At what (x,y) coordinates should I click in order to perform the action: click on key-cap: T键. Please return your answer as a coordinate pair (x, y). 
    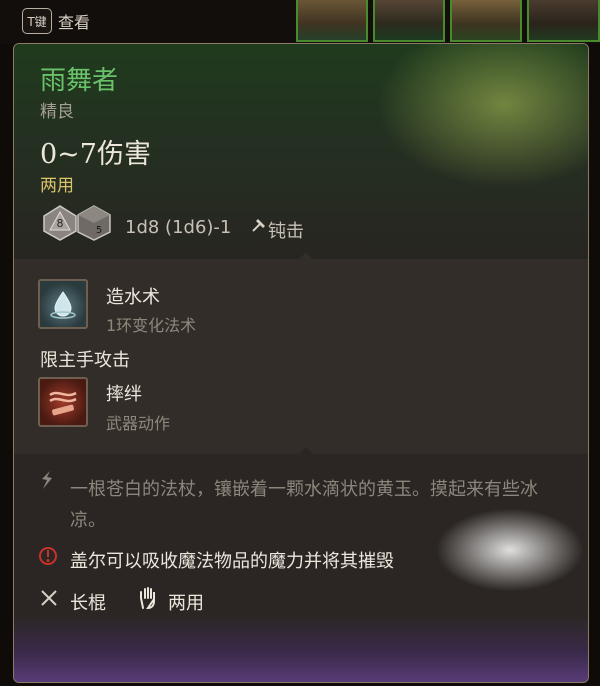
    Looking at the image, I should click on (37, 21).